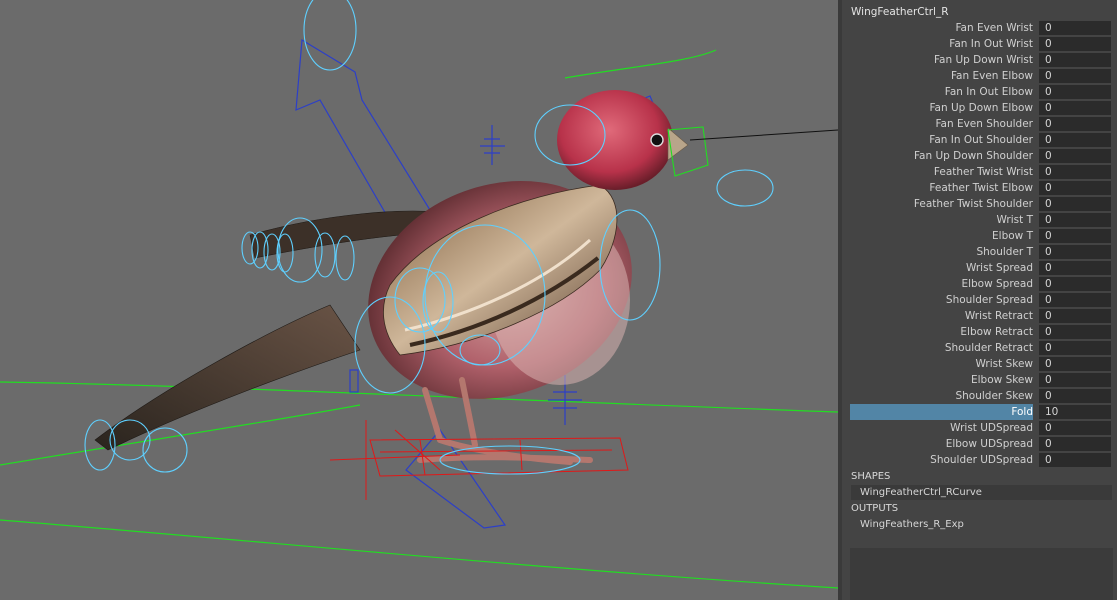  What do you see at coordinates (871, 476) in the screenshot?
I see `shapes-heading: SHAPES` at bounding box center [871, 476].